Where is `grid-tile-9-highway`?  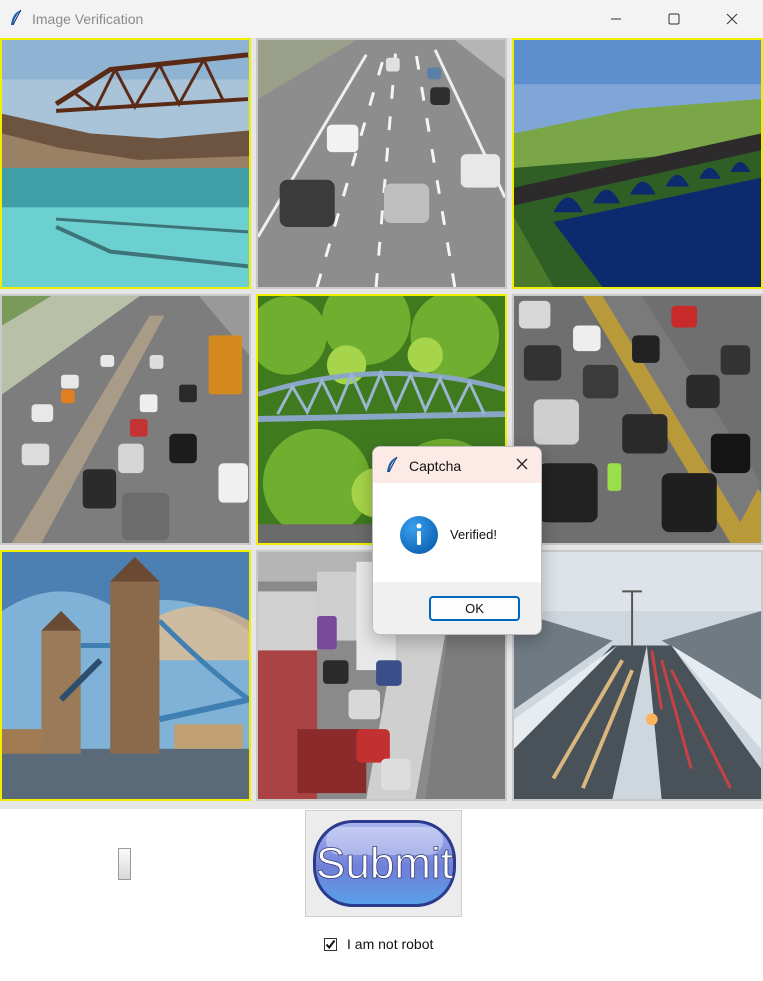 grid-tile-9-highway is located at coordinates (637, 675).